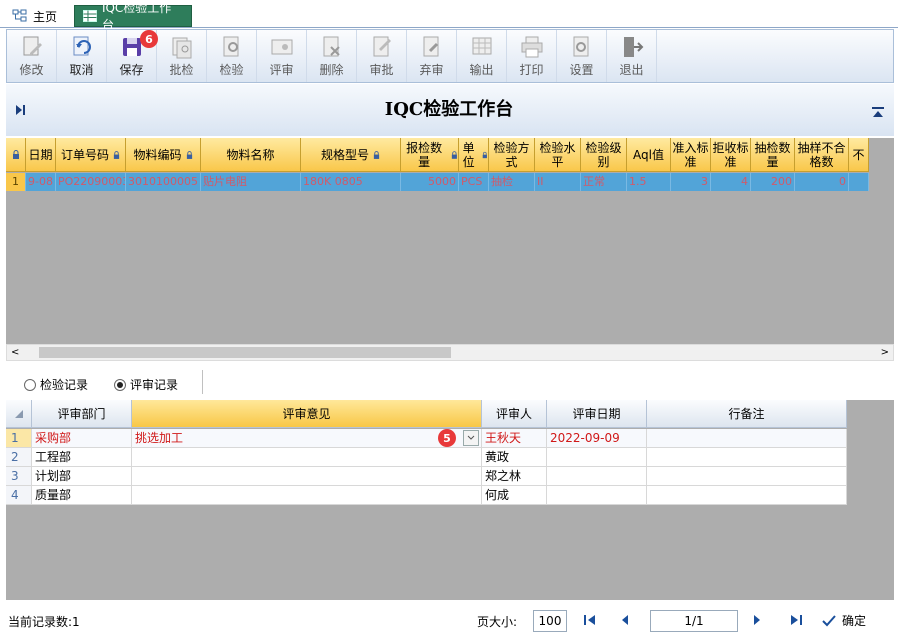  I want to click on column-header: 拒收标准, so click(731, 155).